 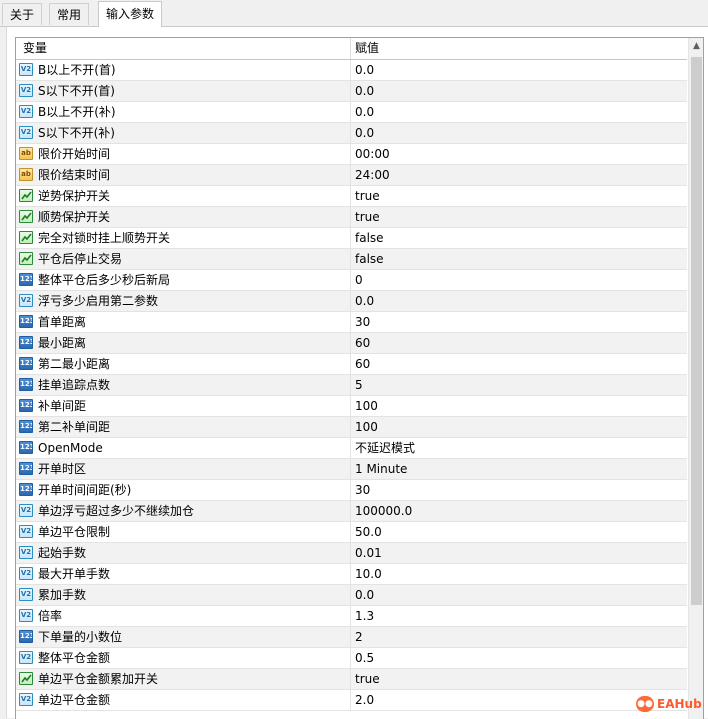 What do you see at coordinates (351, 196) in the screenshot?
I see `table-row: 逆势保护开关 true` at bounding box center [351, 196].